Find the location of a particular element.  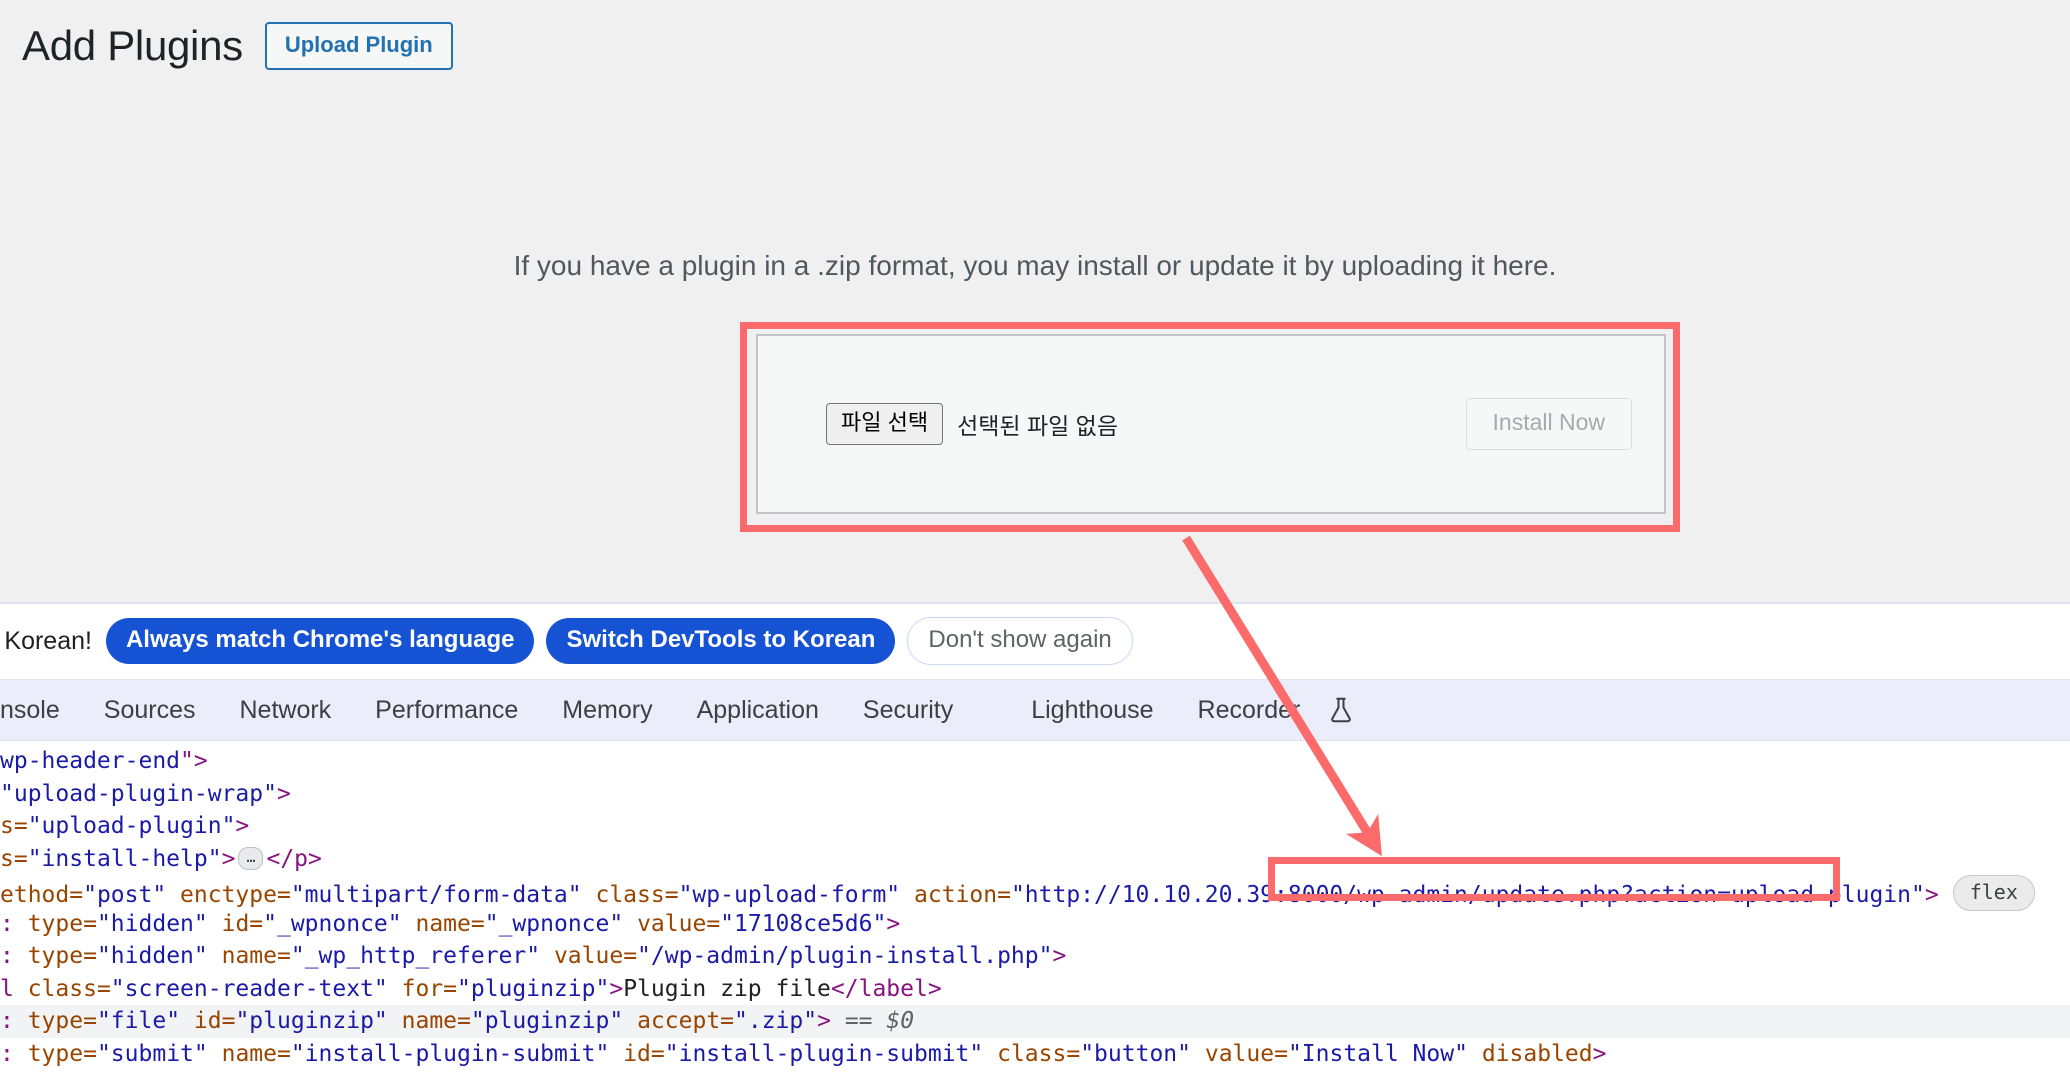

flex-badge: flex is located at coordinates (1993, 893).